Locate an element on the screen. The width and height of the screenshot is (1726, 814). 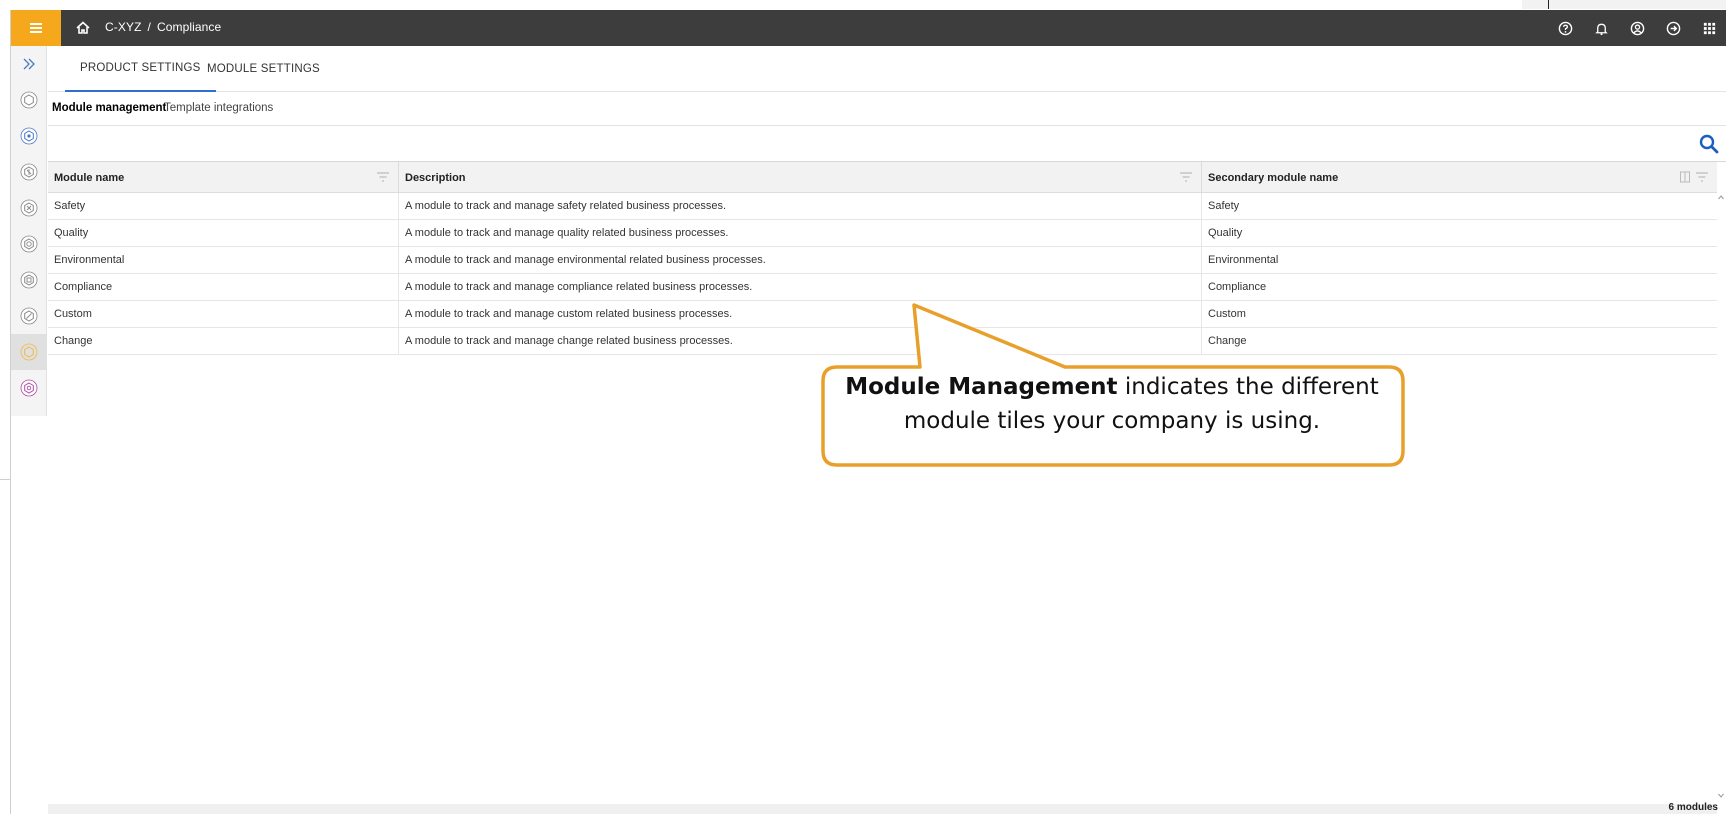
apps-grid-icon is located at coordinates (1709, 28).